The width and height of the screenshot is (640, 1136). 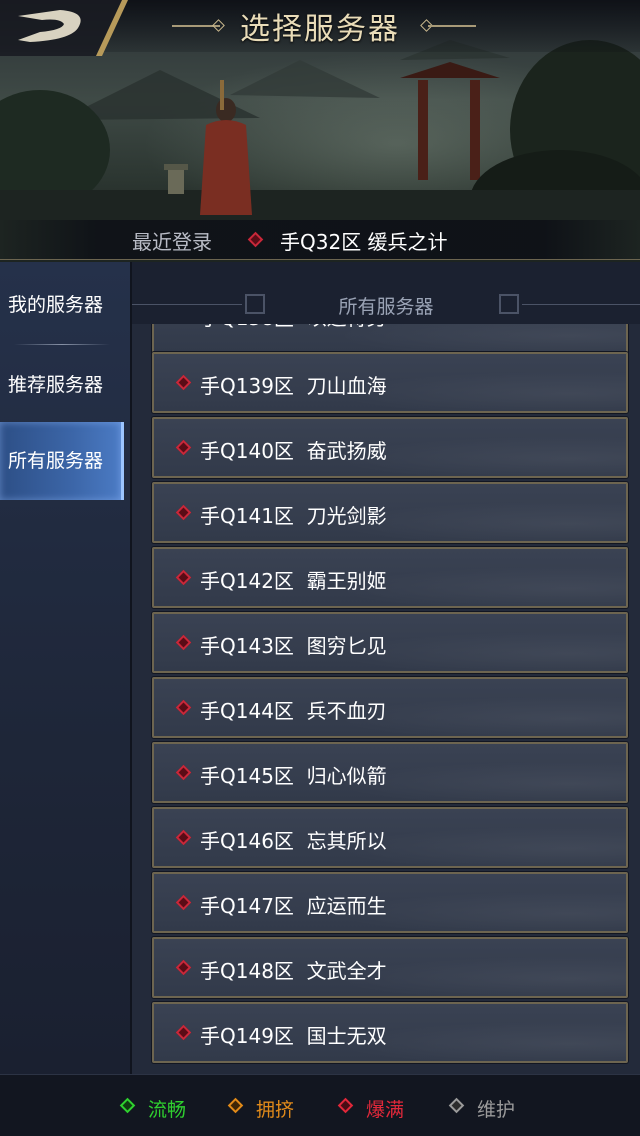 What do you see at coordinates (293, 841) in the screenshot?
I see `server-label: 手Q146区 忘其所以` at bounding box center [293, 841].